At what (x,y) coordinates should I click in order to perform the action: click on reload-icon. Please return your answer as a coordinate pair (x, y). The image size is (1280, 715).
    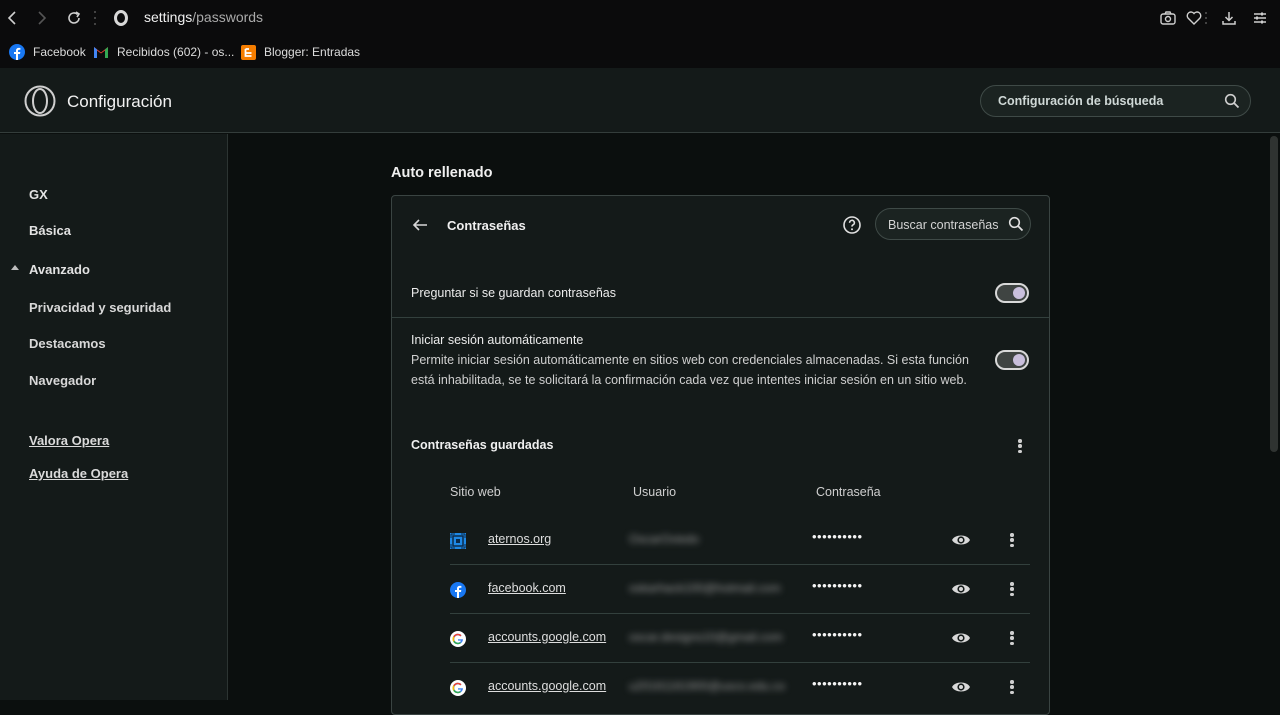
    Looking at the image, I should click on (74, 17).